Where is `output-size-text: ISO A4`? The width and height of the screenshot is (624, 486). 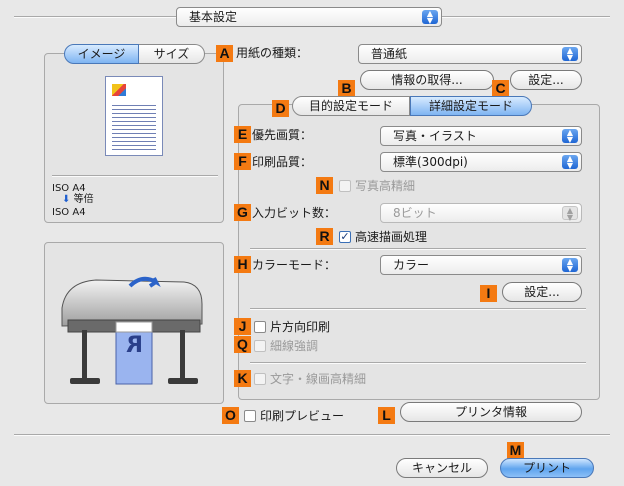 output-size-text: ISO A4 is located at coordinates (69, 212).